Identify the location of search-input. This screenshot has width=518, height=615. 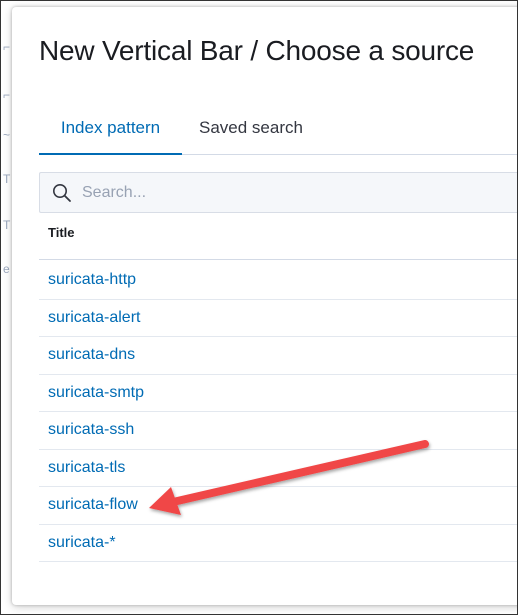
(299, 192).